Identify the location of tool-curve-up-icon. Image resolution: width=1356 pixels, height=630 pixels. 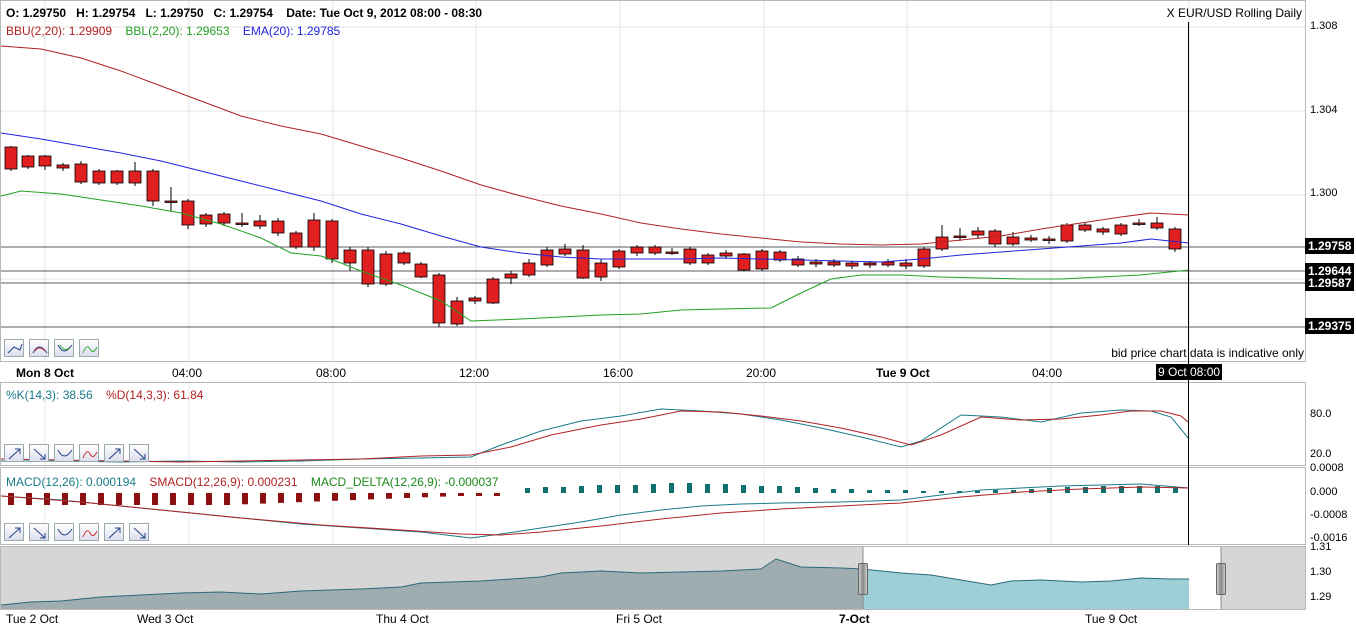
(39, 348).